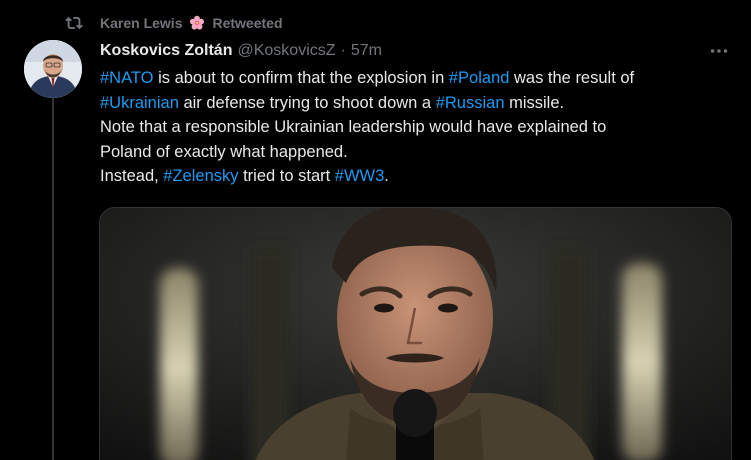 This screenshot has height=460, width=751. I want to click on more-options-button, so click(719, 51).